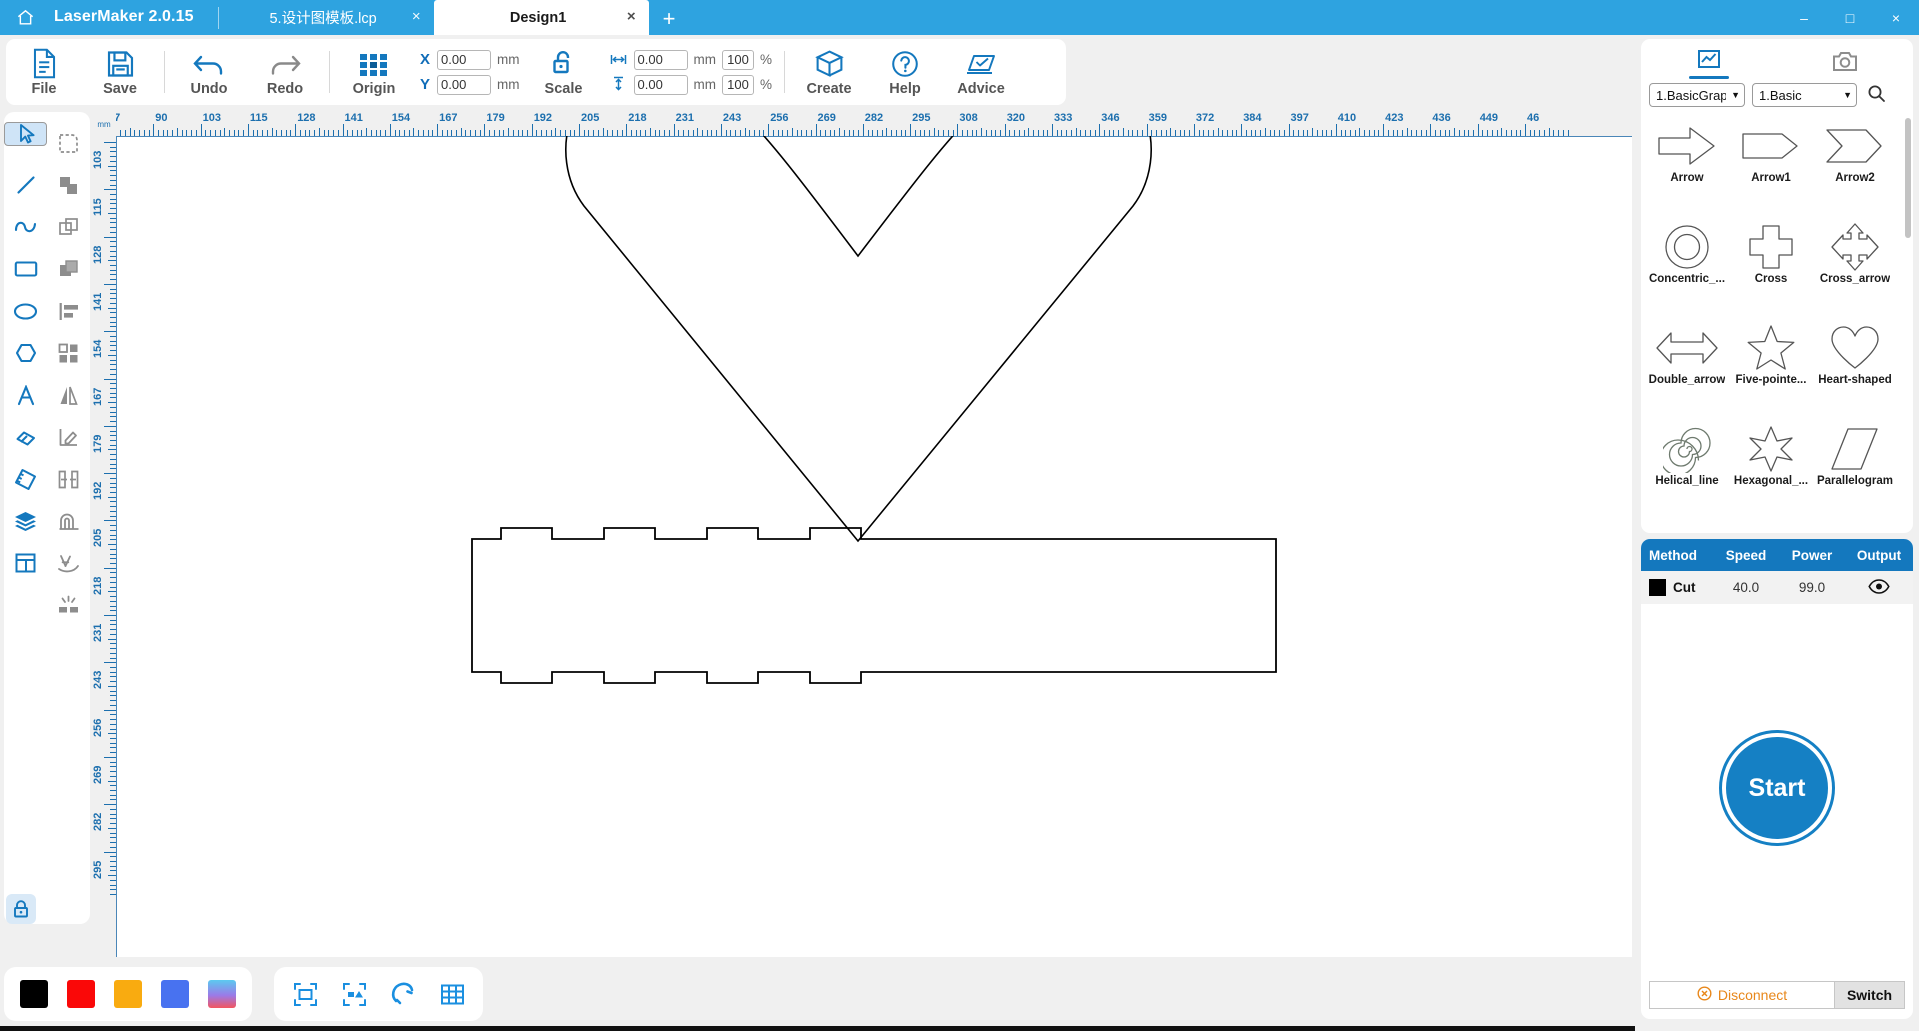 This screenshot has height=1031, width=1919. Describe the element at coordinates (81, 994) in the screenshot. I see `color-red` at that location.